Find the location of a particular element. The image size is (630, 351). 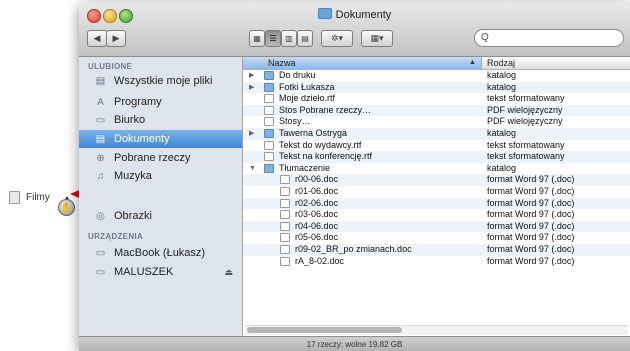

sidebar-item-documents: ▤ Dokumenty is located at coordinates (160, 139).